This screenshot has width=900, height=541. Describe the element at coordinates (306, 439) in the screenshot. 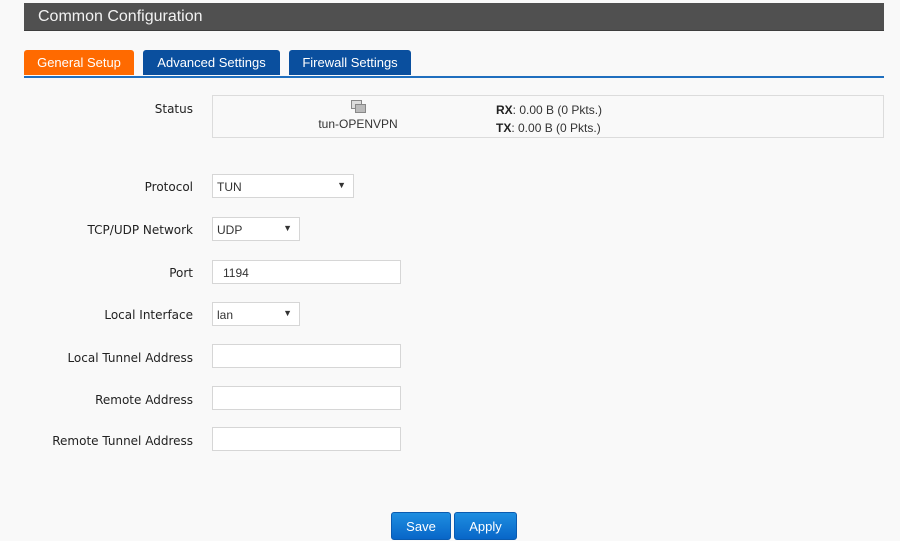

I see `remote-tunnel-address-input` at that location.